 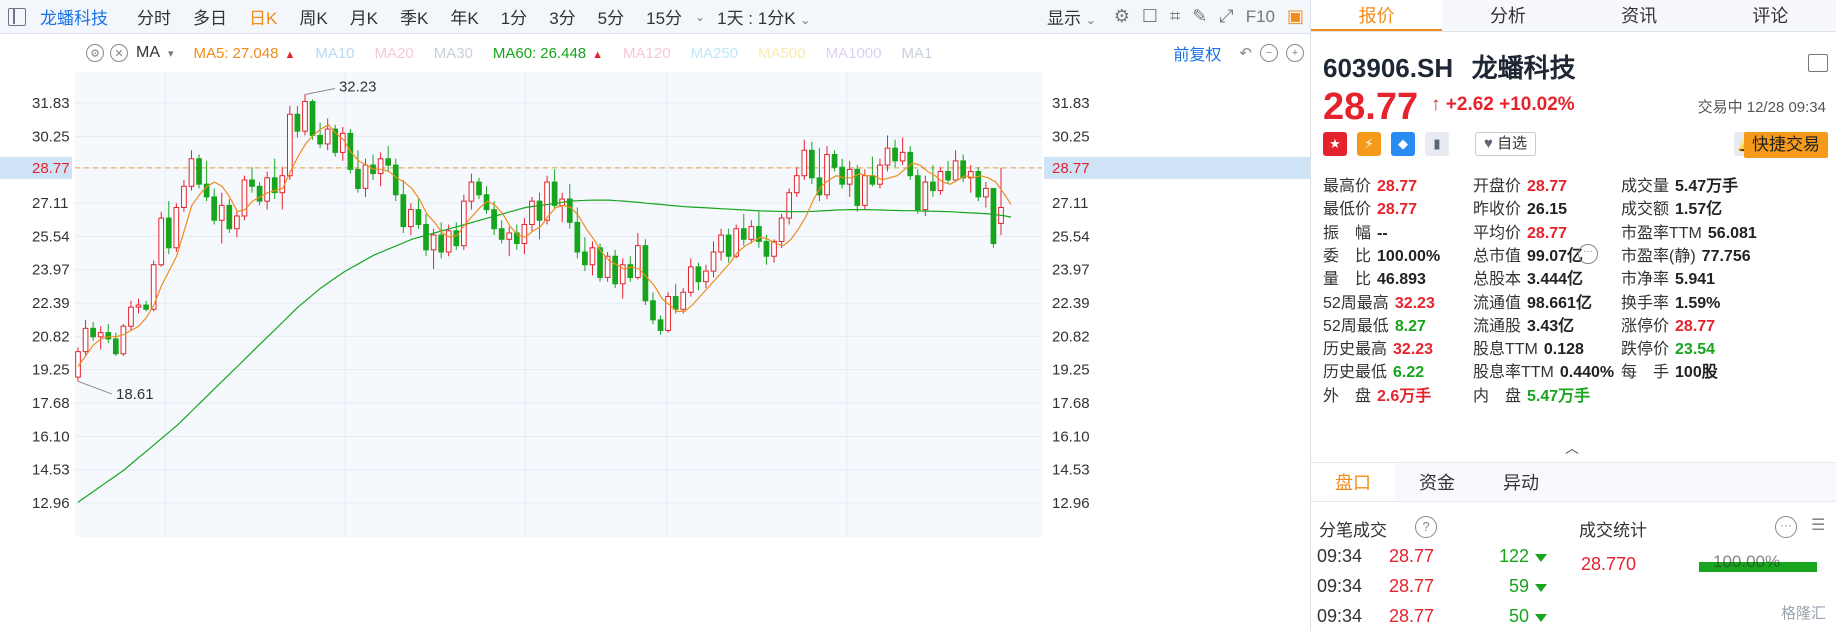 What do you see at coordinates (1521, 482) in the screenshot?
I see `detail-tab: 异动` at bounding box center [1521, 482].